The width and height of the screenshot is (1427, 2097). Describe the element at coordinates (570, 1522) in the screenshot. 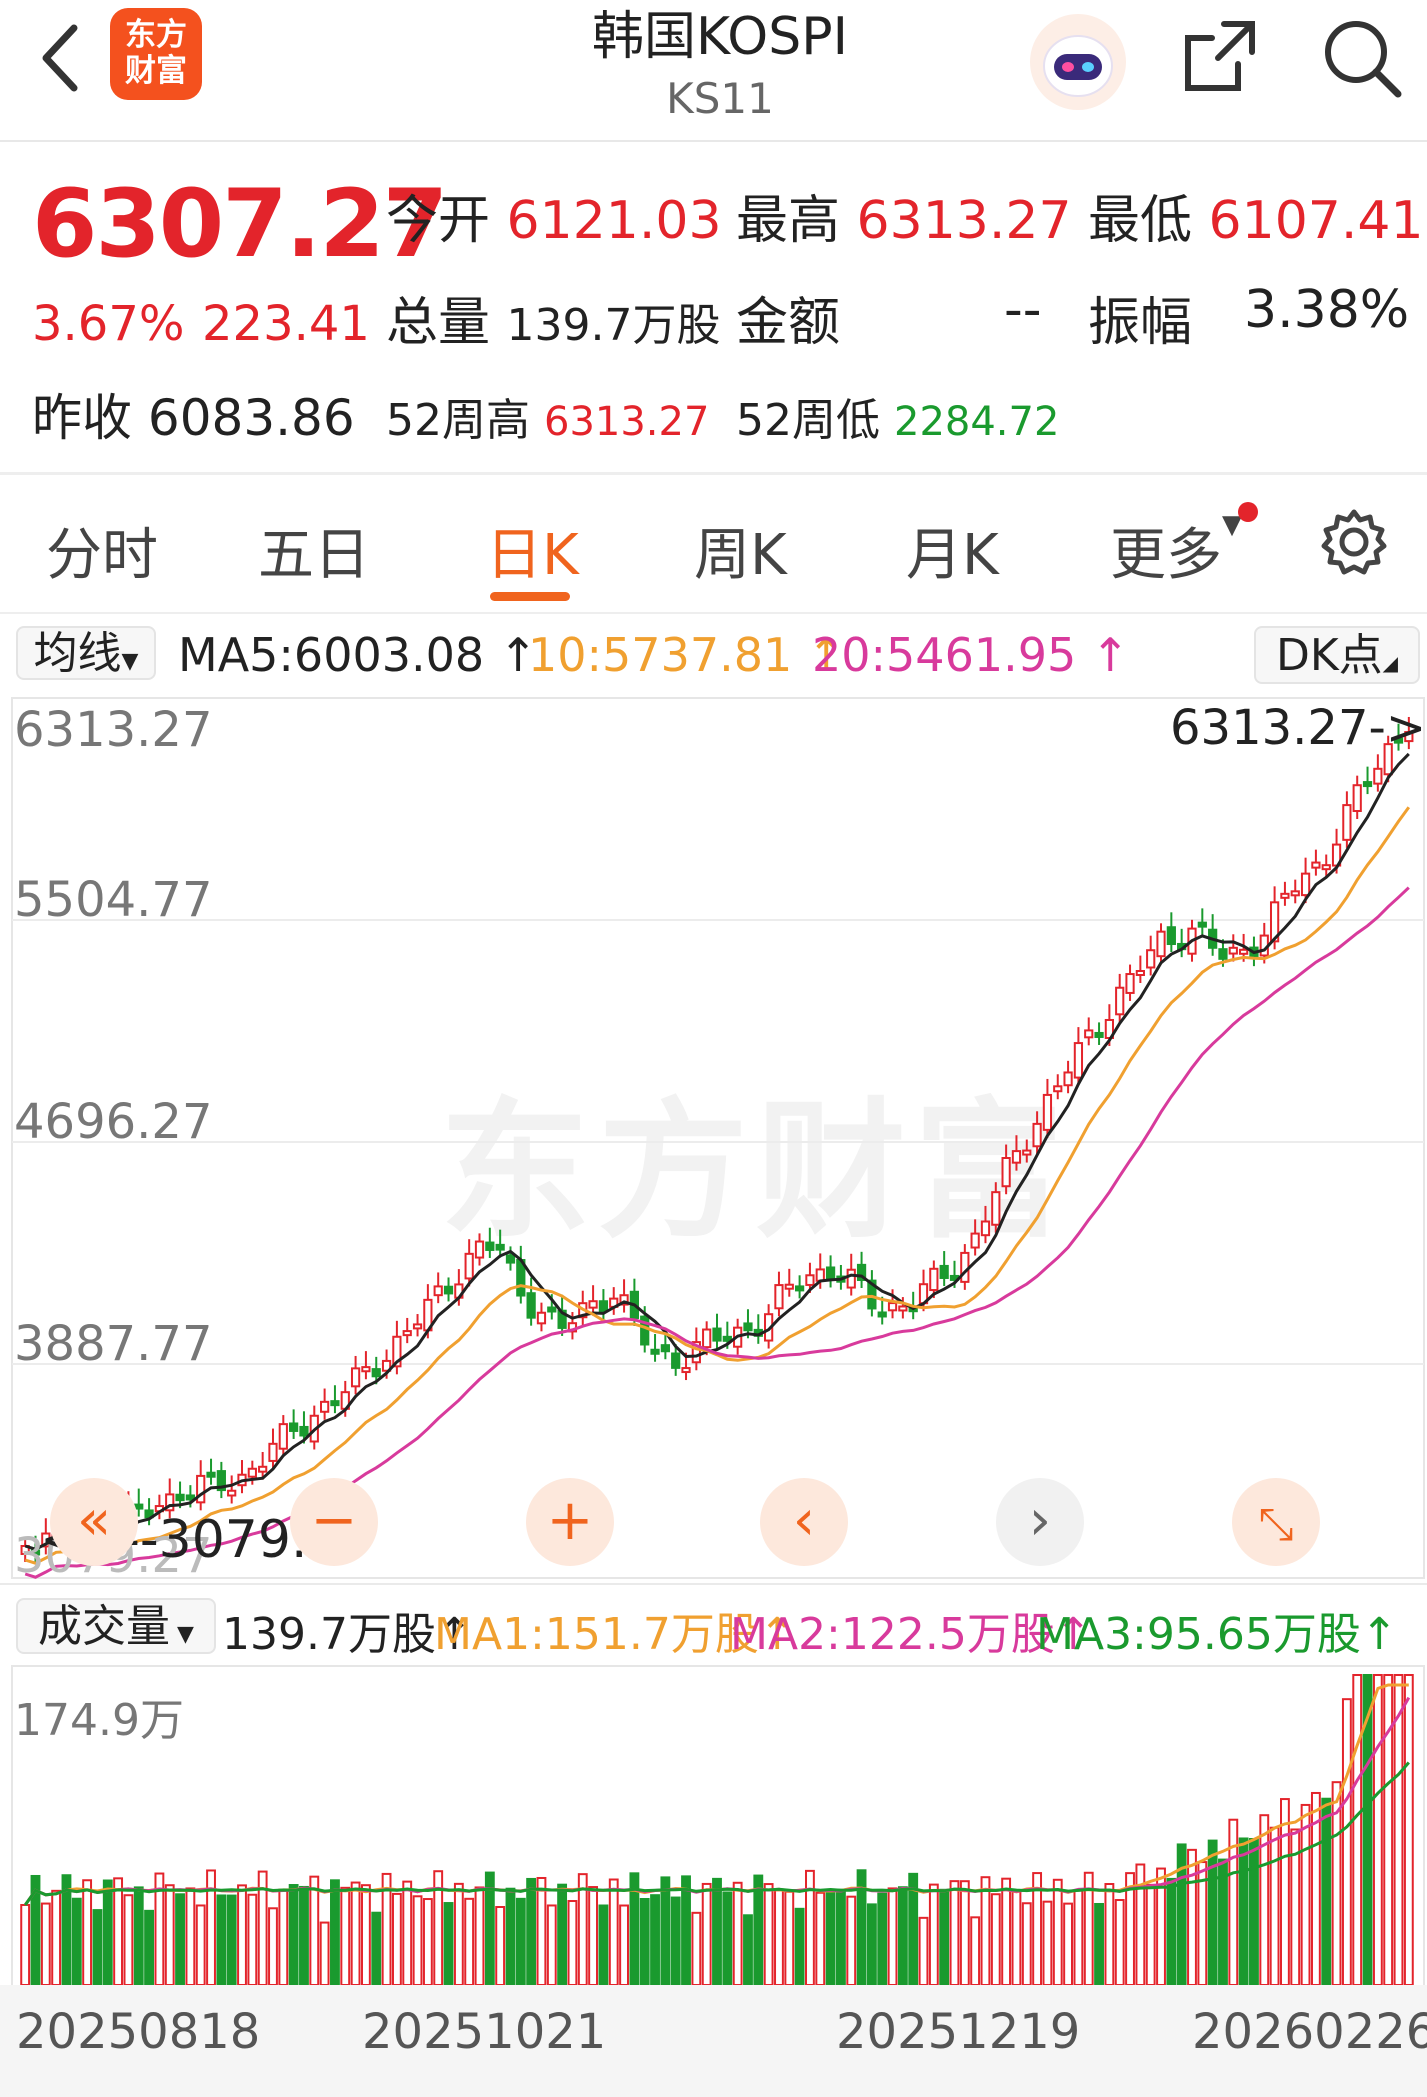

I see `zoom-in-button: +` at that location.